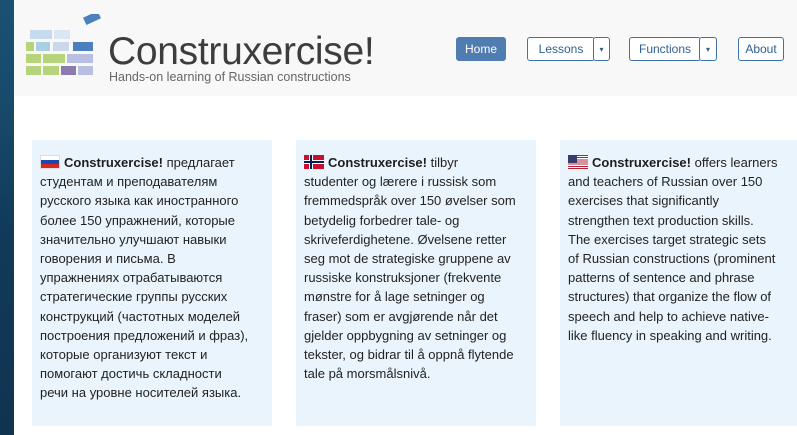 The width and height of the screenshot is (797, 435). I want to click on card-text-line: tekster, og bidrar til å oppnå flytende, so click(409, 355).